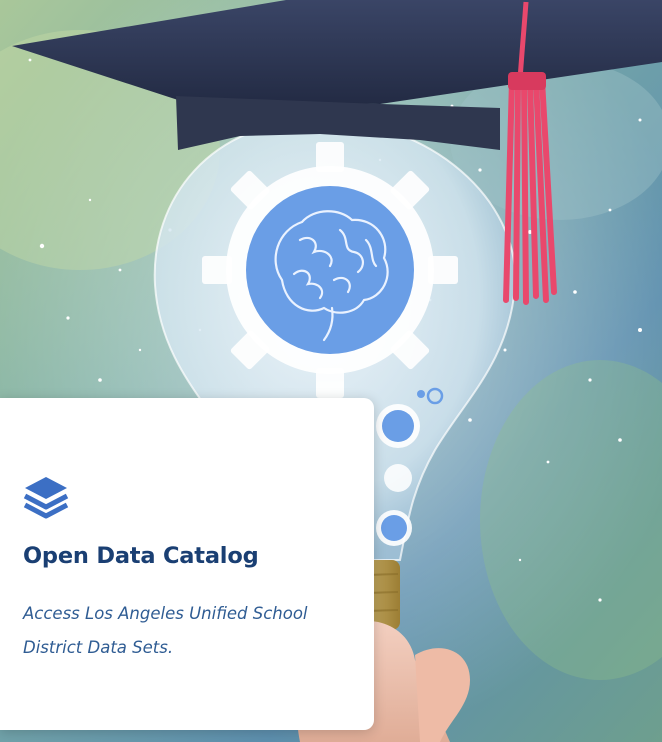 The width and height of the screenshot is (662, 742). What do you see at coordinates (46, 498) in the screenshot?
I see `layers-icon` at bounding box center [46, 498].